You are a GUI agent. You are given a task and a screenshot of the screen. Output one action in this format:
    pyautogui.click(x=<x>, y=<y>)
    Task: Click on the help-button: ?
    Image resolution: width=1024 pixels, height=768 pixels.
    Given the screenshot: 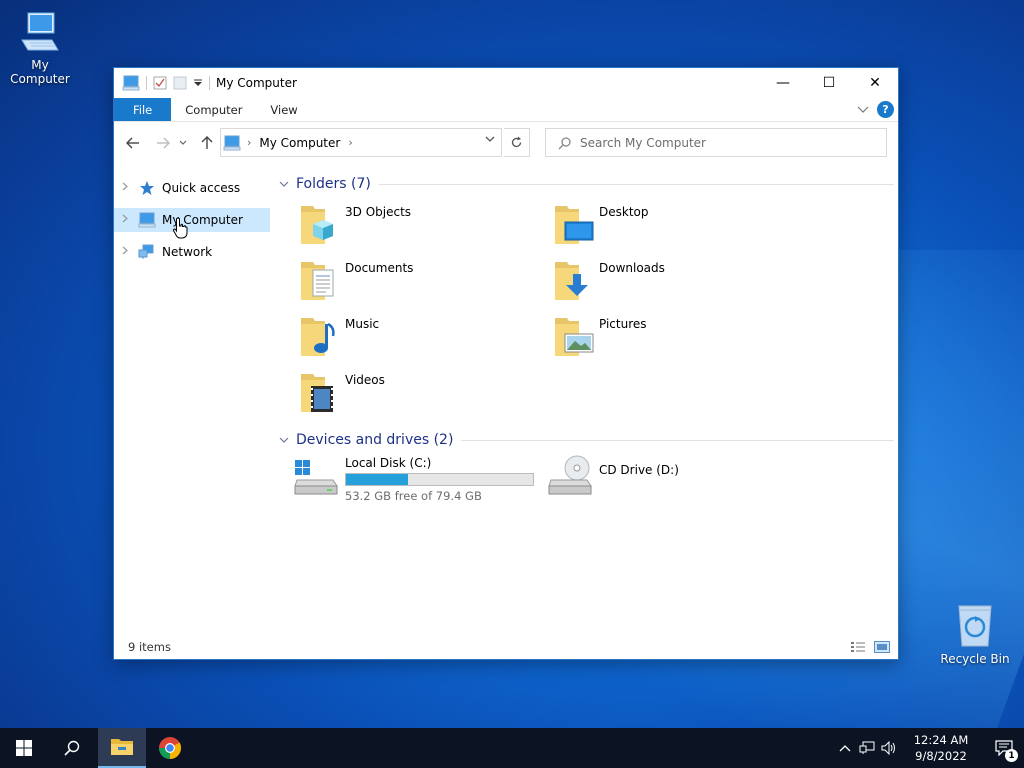 What is the action you would take?
    pyautogui.click(x=885, y=109)
    